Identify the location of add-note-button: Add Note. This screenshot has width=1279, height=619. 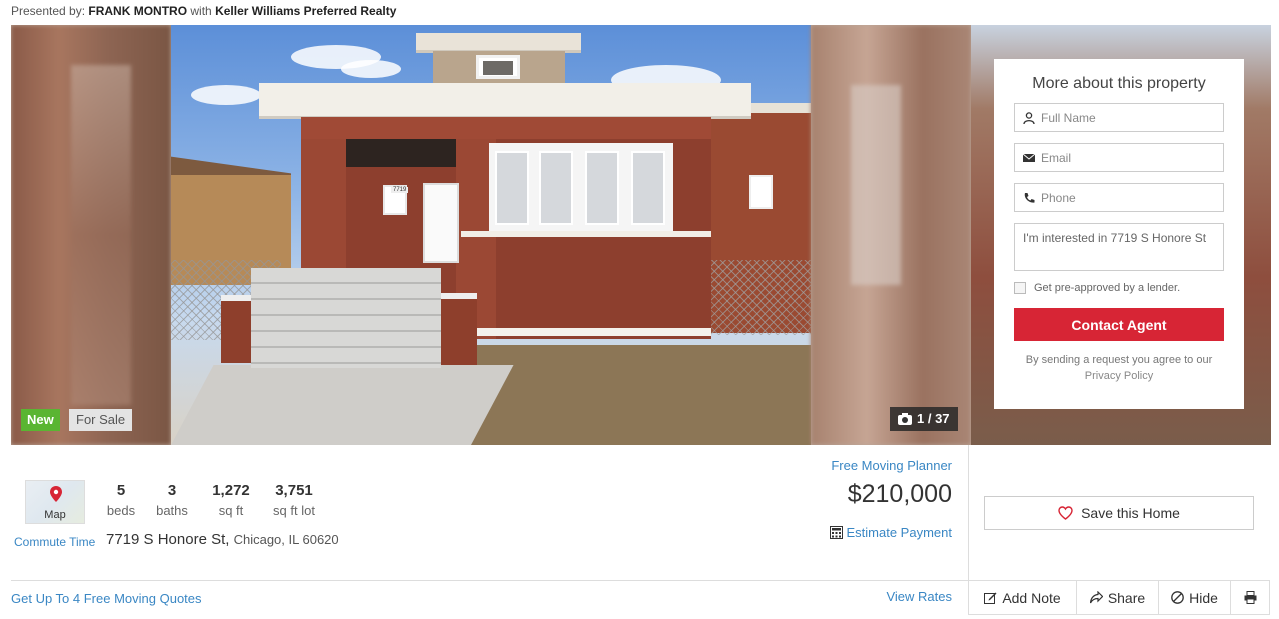
(1022, 598).